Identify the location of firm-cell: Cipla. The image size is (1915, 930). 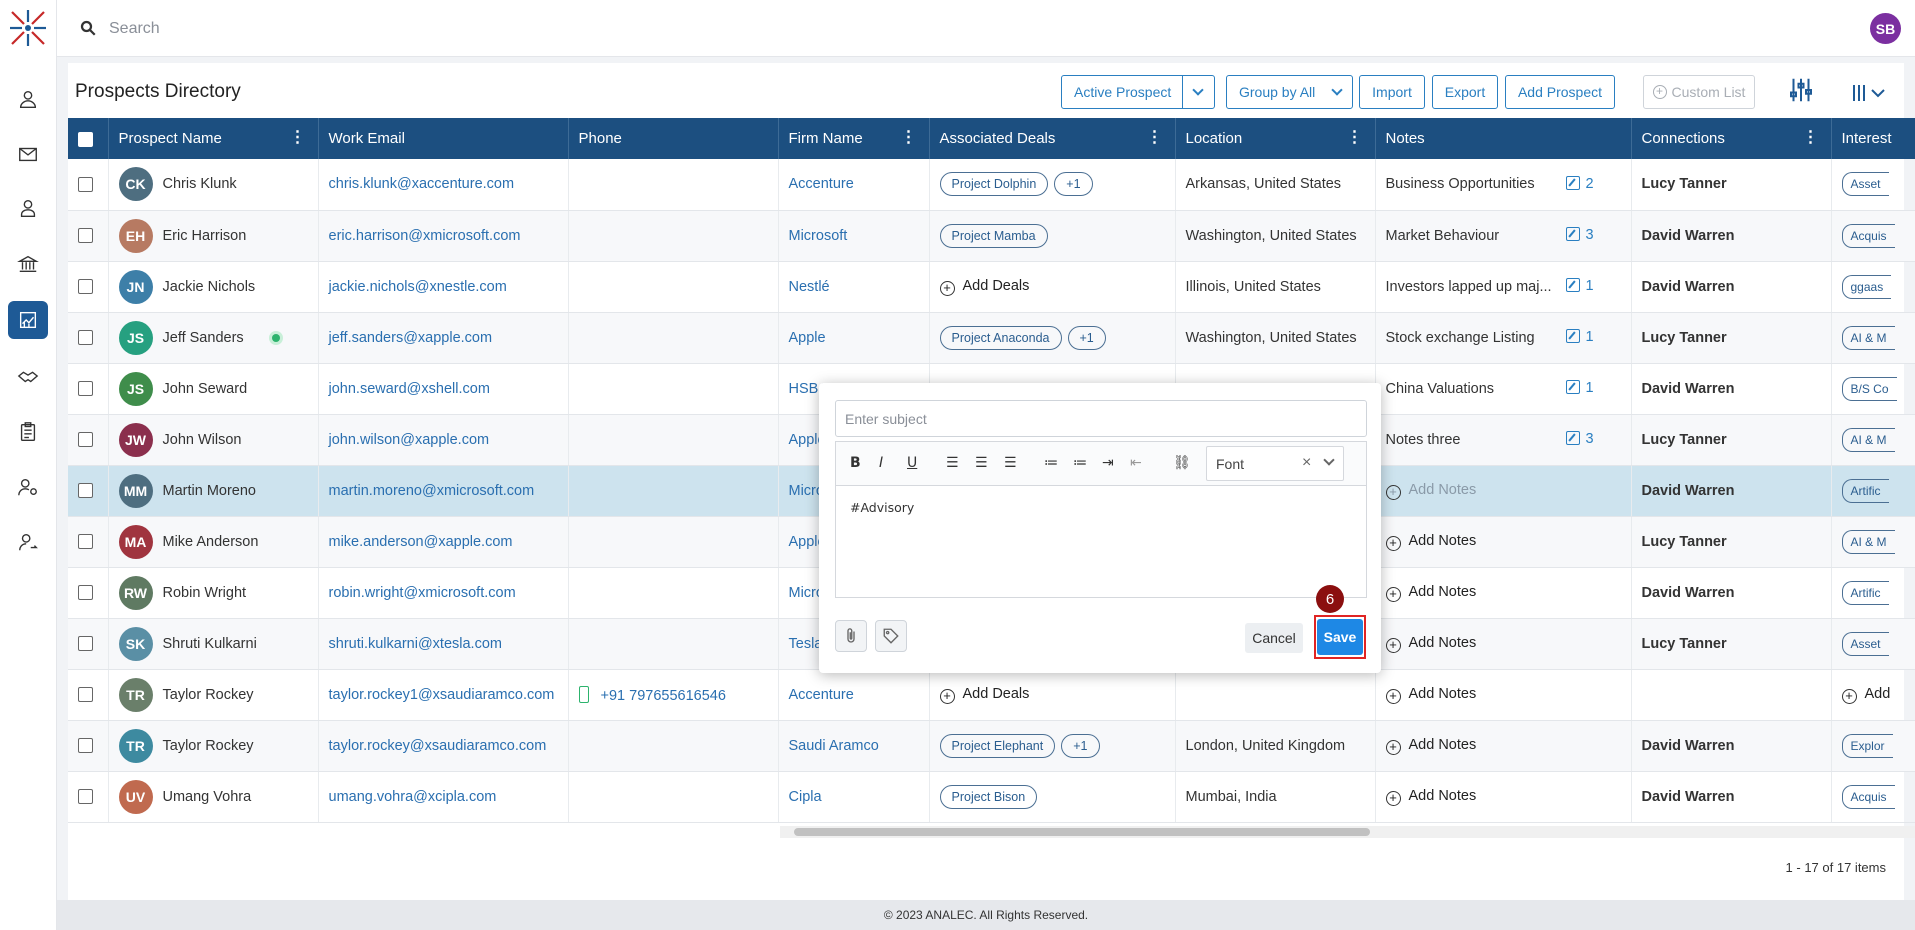
(854, 797).